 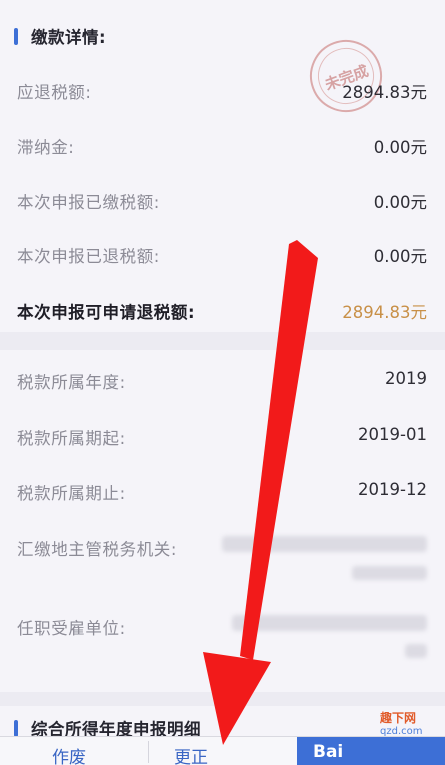 What do you see at coordinates (46, 147) in the screenshot?
I see `row-label: 滞纳金:` at bounding box center [46, 147].